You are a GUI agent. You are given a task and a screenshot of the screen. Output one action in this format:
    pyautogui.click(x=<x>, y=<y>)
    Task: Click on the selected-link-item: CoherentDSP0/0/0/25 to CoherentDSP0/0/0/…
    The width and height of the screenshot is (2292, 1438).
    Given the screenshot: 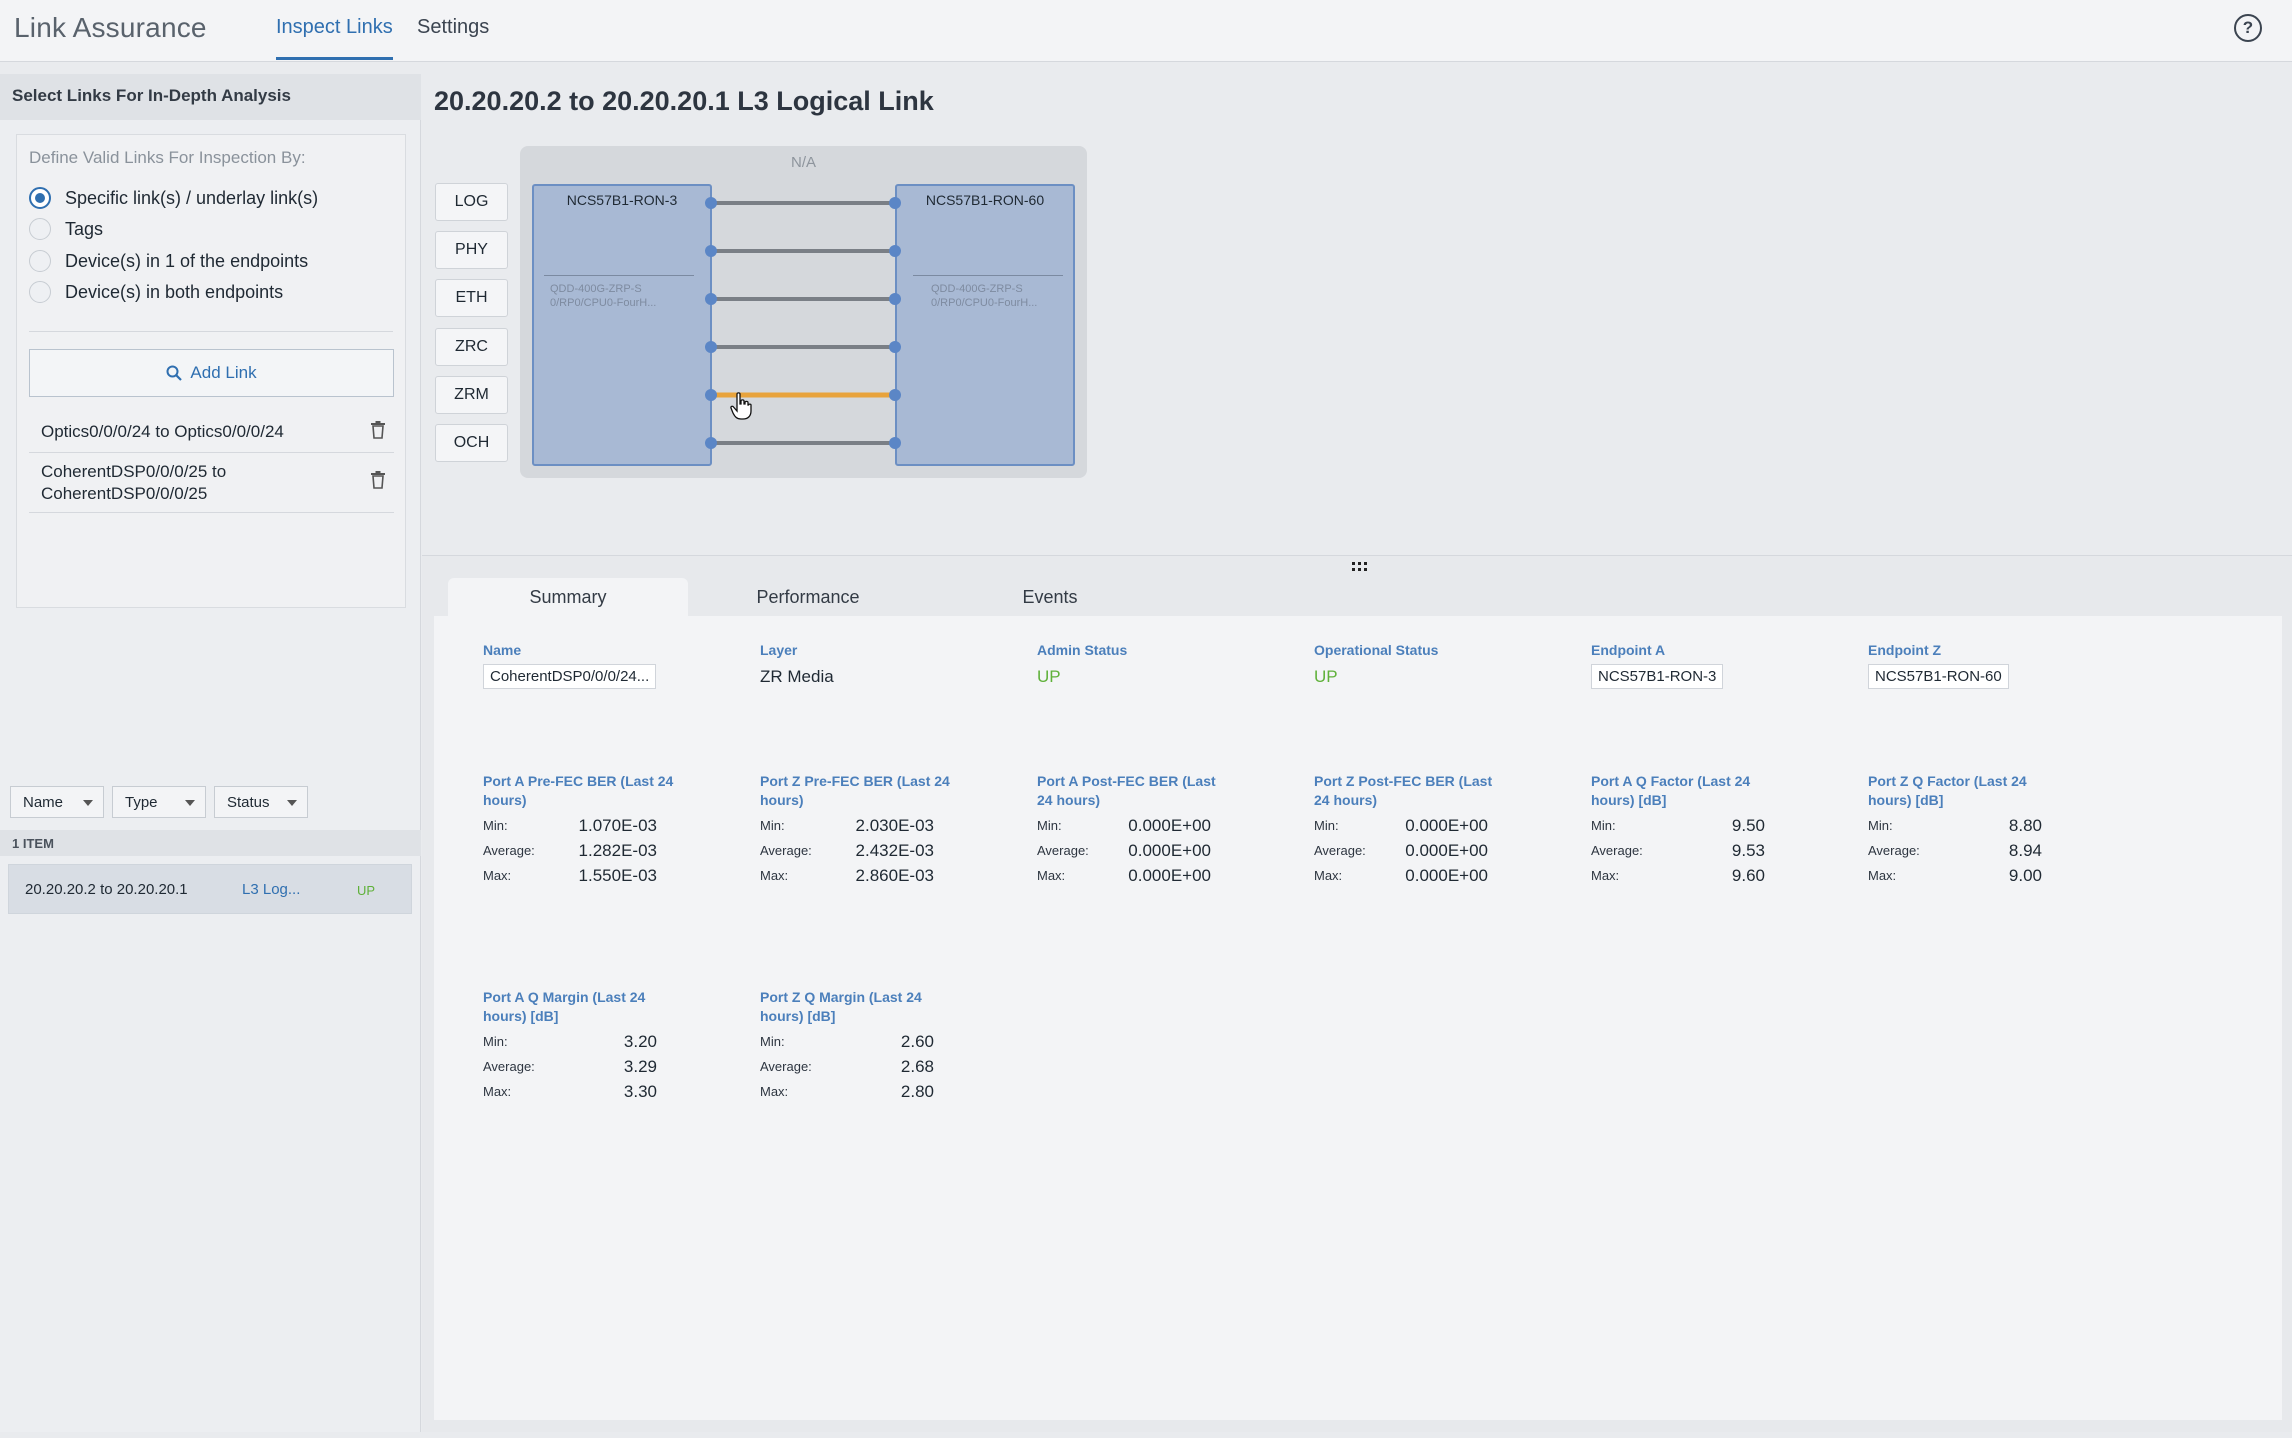 What is the action you would take?
    pyautogui.click(x=211, y=484)
    